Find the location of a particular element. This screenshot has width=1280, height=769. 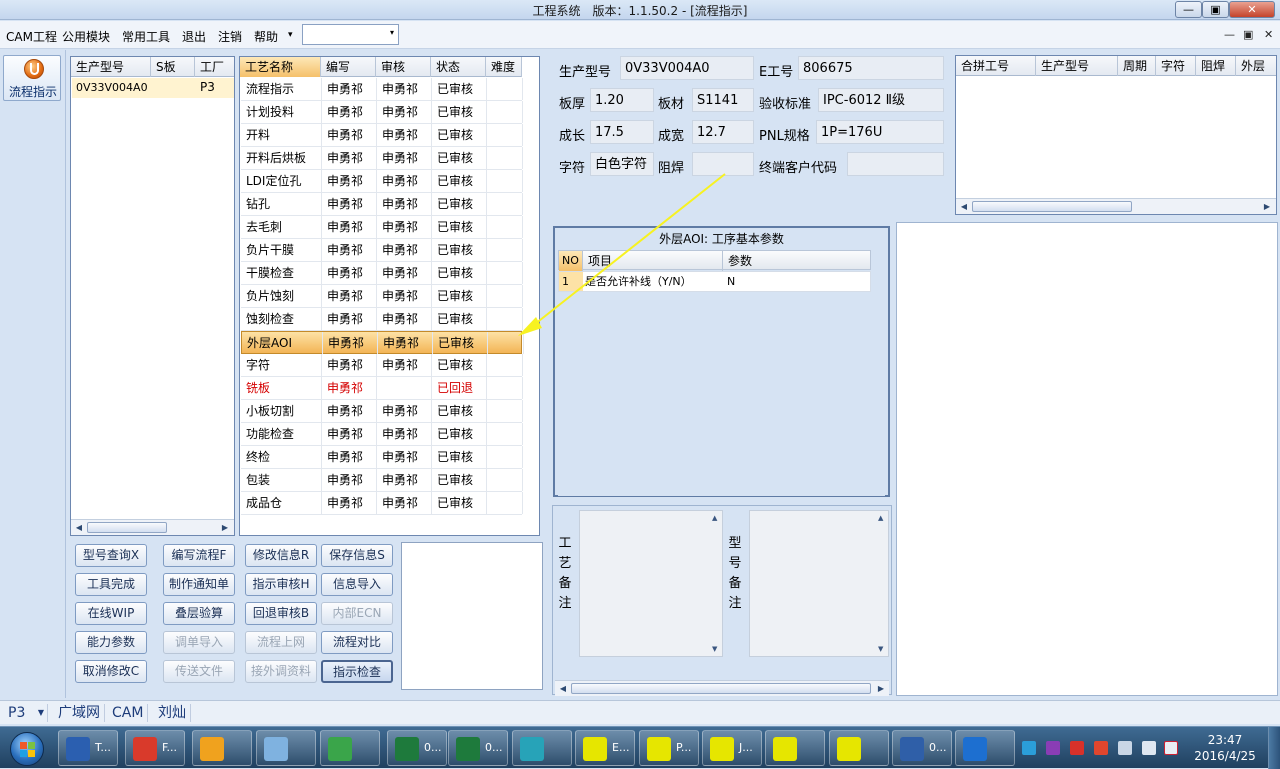

mdi-minimize-button: — is located at coordinates (1229, 34).